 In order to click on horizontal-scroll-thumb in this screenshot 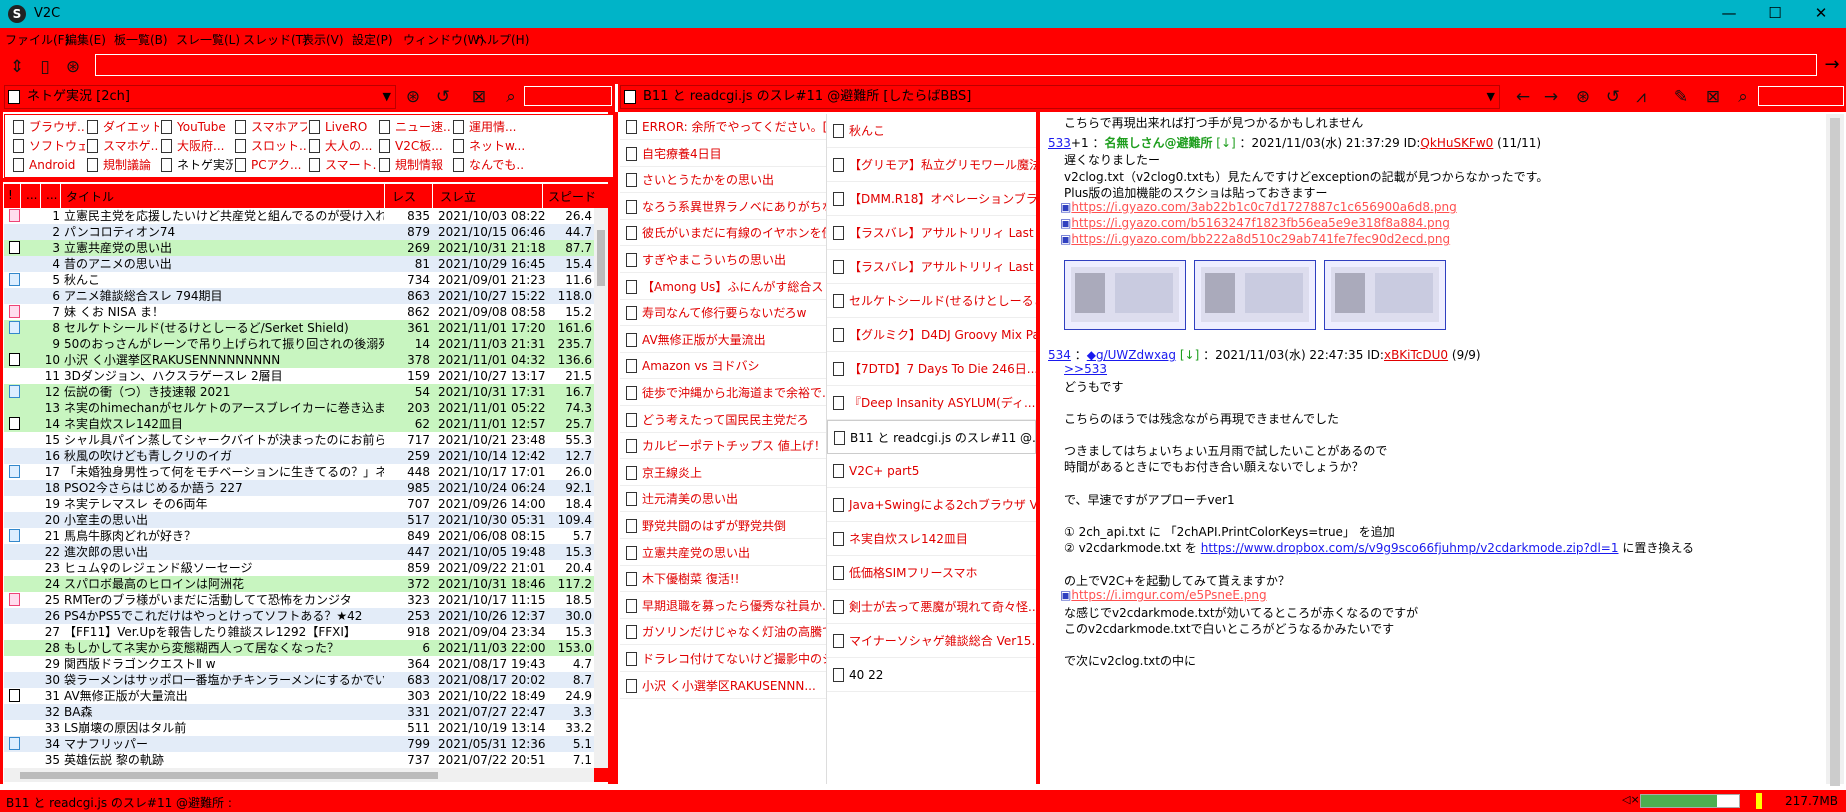, I will do `click(229, 775)`.